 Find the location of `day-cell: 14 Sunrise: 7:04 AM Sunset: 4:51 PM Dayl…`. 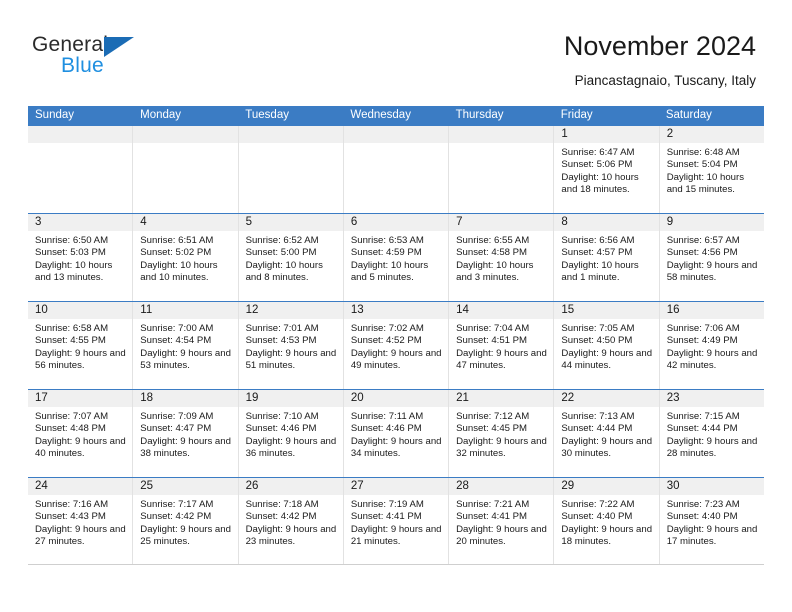

day-cell: 14 Sunrise: 7:04 AM Sunset: 4:51 PM Dayl… is located at coordinates (502, 345).